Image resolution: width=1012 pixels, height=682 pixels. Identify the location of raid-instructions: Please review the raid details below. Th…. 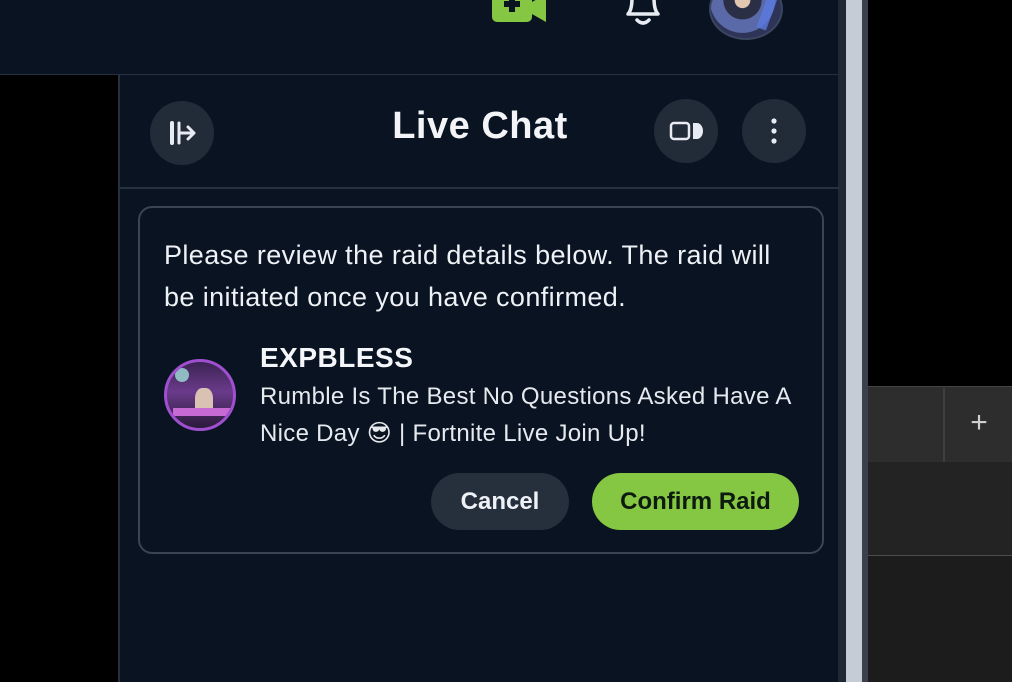
(467, 276).